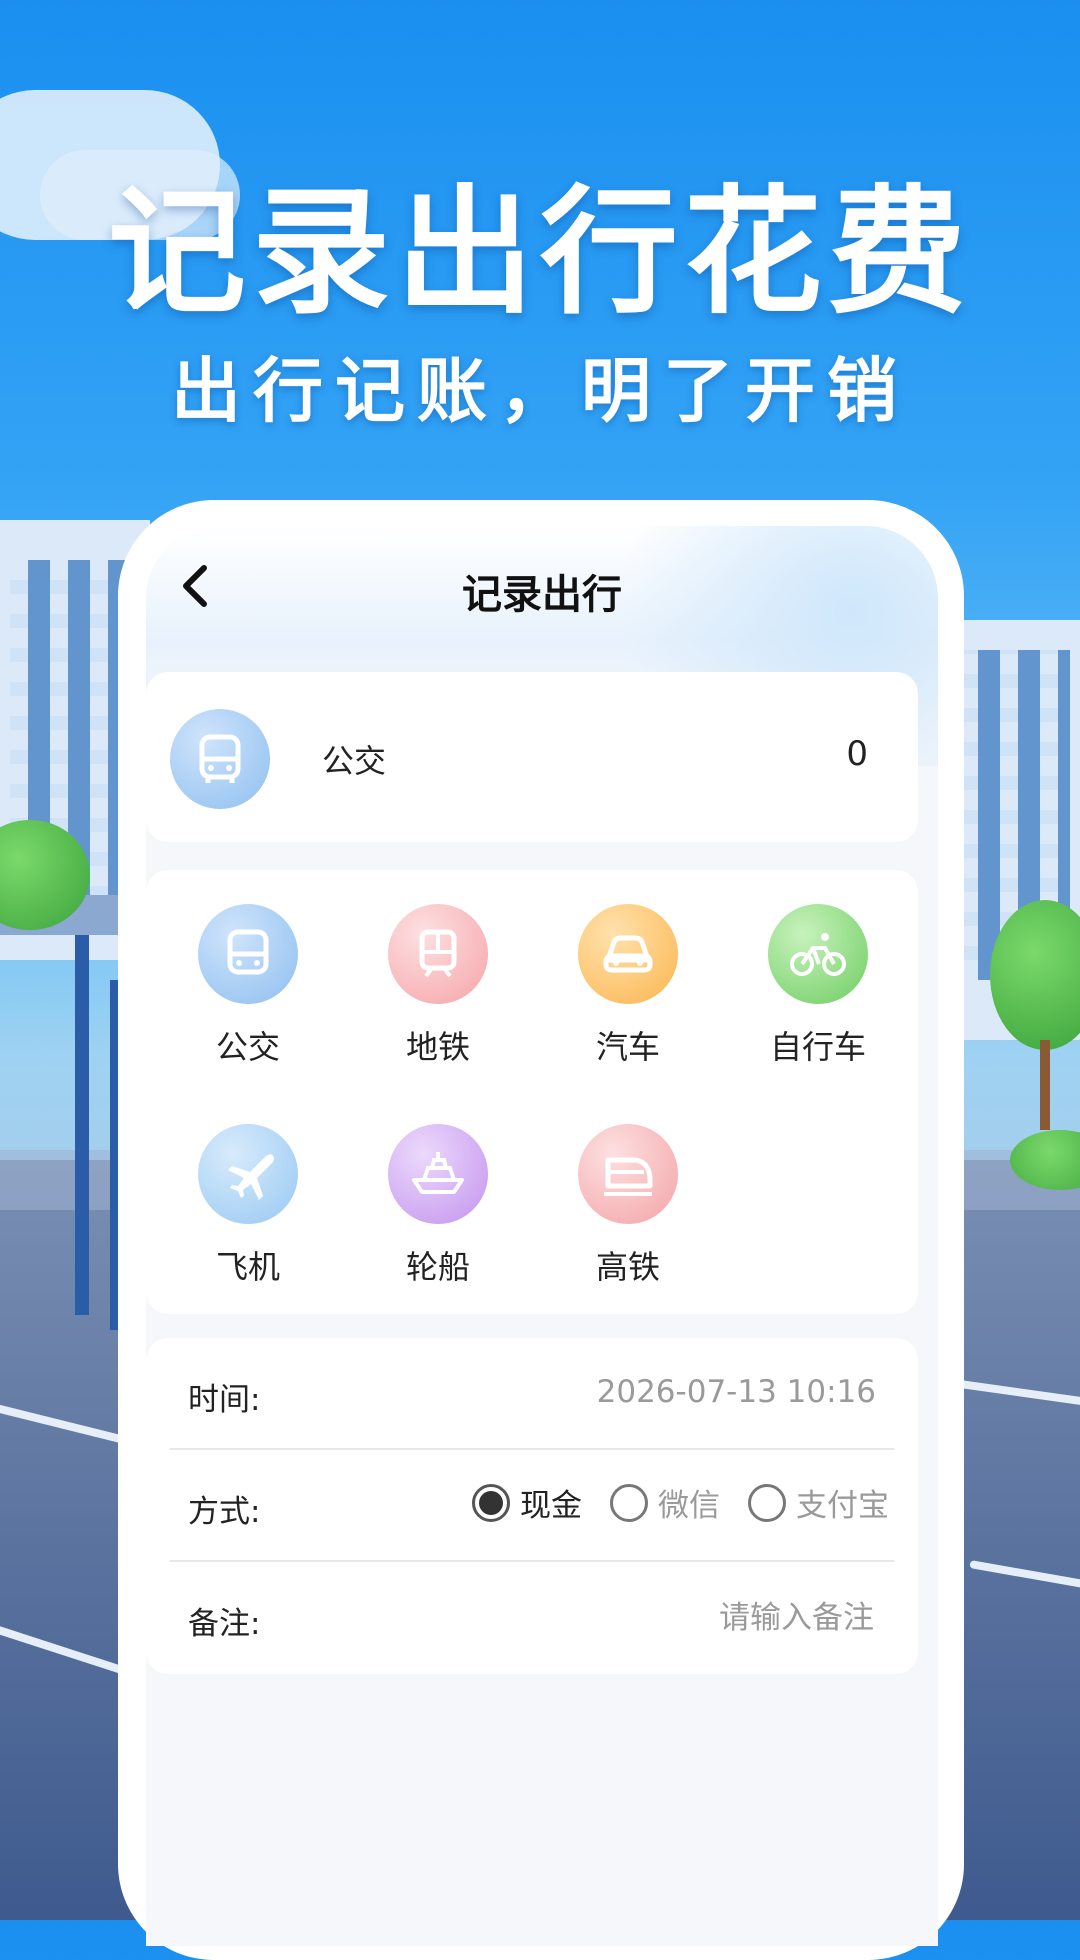  I want to click on nav-bar: 记录出行, so click(542, 586).